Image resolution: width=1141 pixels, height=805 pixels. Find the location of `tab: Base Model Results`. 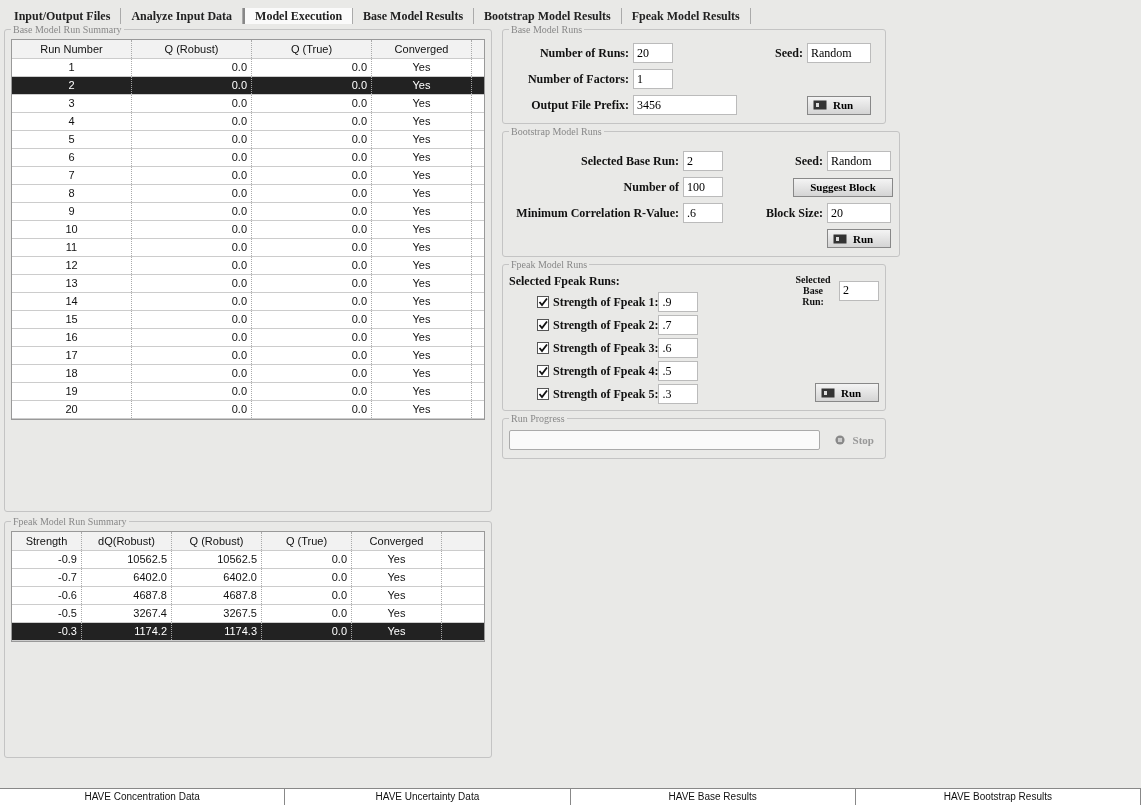

tab: Base Model Results is located at coordinates (414, 16).